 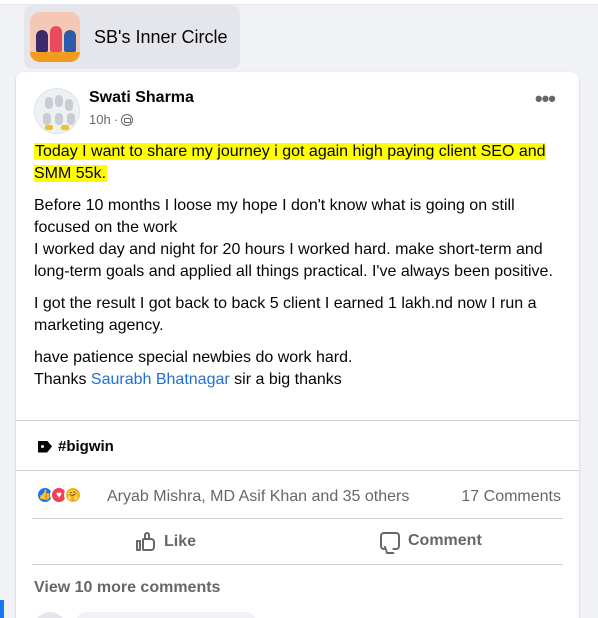 I want to click on audience-icon, so click(x=127, y=119).